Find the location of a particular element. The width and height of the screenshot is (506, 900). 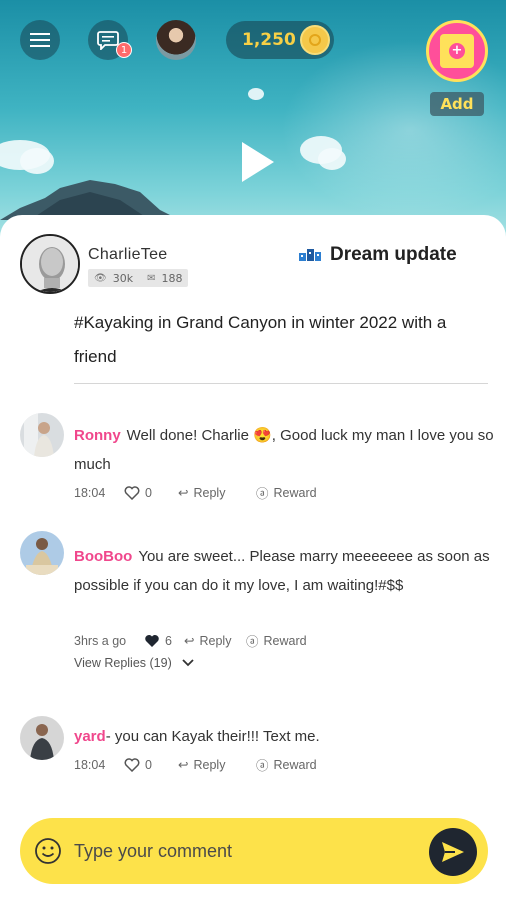

comment-username: Ronny is located at coordinates (97, 435).